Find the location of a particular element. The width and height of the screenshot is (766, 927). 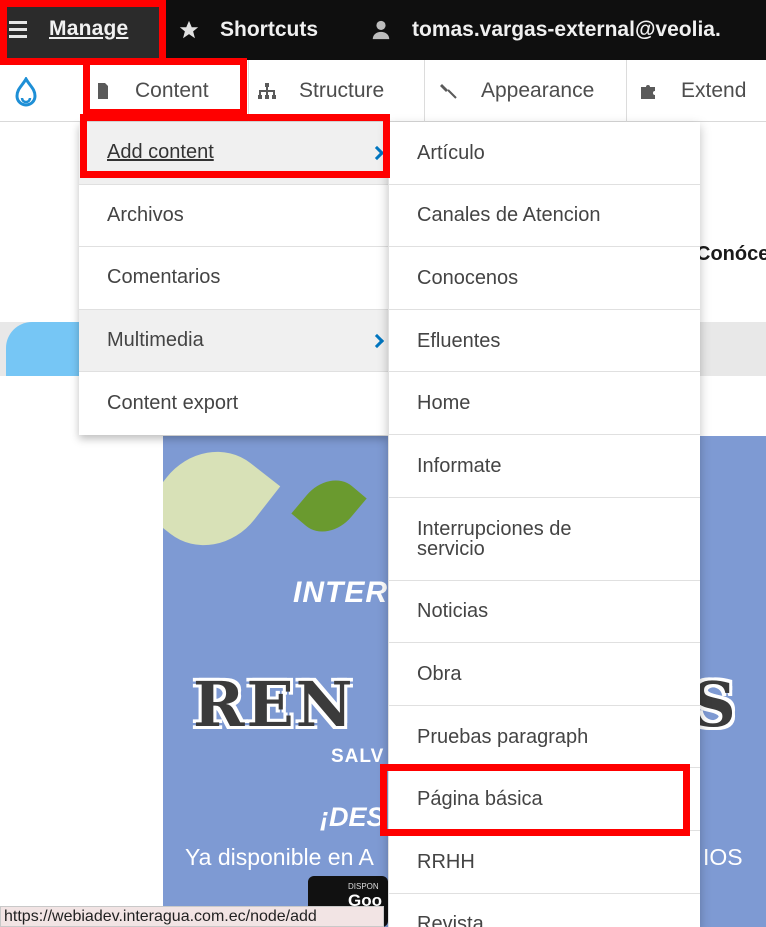

submenu-item-efluentes: Efluentes is located at coordinates (544, 341).